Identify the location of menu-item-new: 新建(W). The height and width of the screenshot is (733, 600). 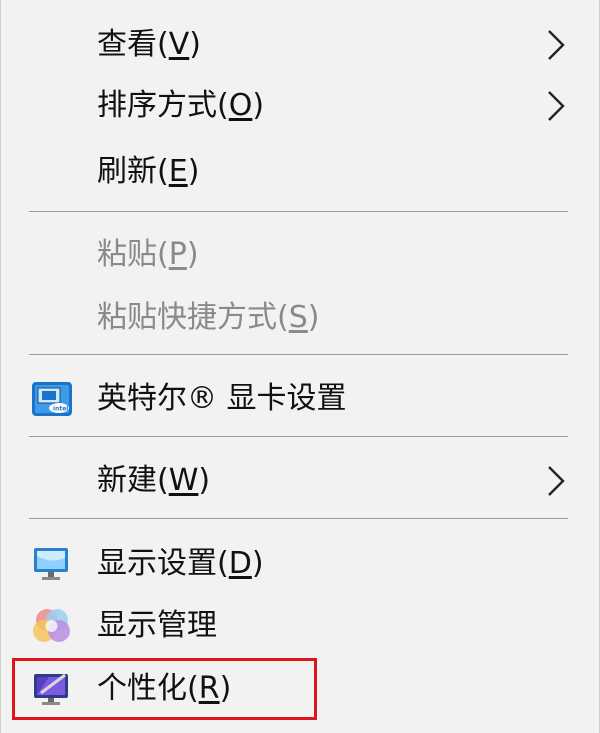
(300, 481).